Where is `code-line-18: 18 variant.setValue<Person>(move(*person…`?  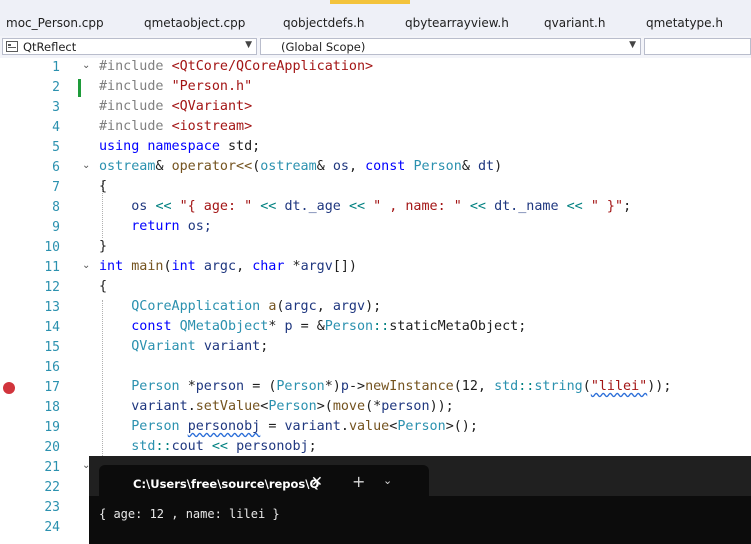
code-line-18: 18 variant.setValue<Person>(move(*person… is located at coordinates (375, 408).